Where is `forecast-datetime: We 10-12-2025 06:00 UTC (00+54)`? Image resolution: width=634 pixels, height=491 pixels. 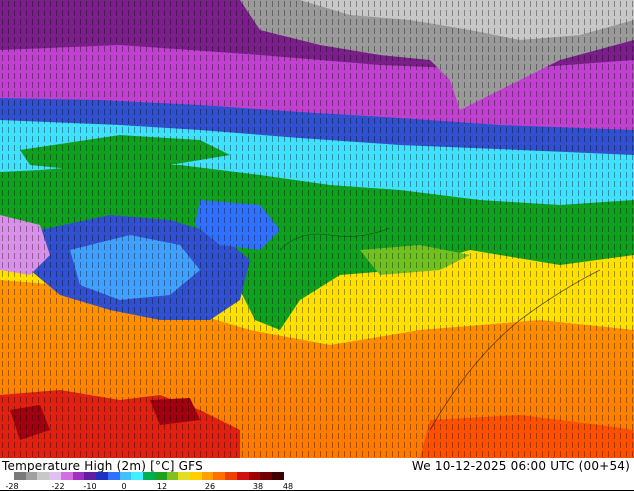
forecast-datetime: We 10-12-2025 06:00 UTC (00+54) is located at coordinates (520, 466).